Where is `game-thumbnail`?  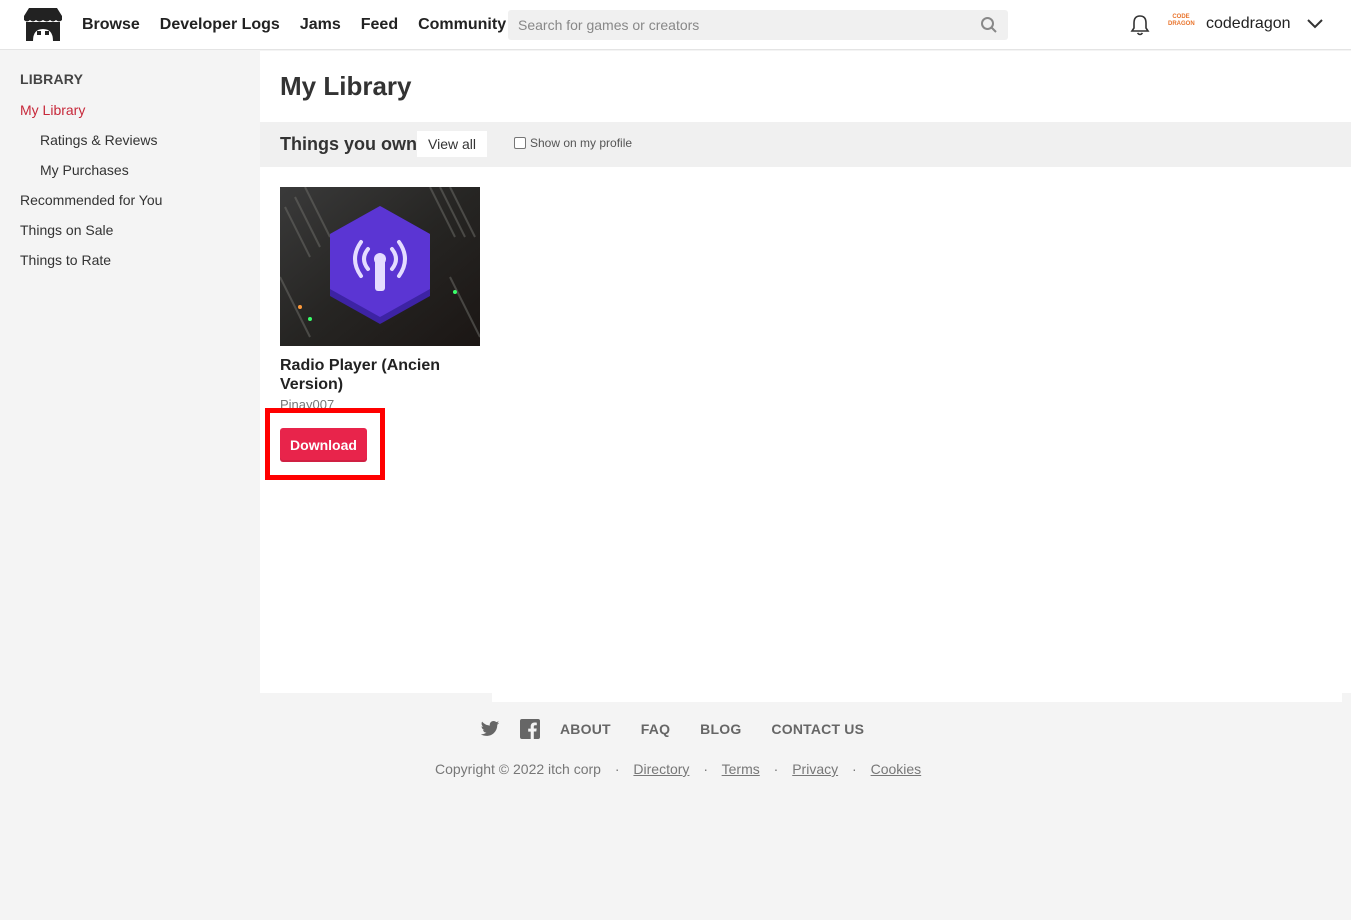 game-thumbnail is located at coordinates (380, 266).